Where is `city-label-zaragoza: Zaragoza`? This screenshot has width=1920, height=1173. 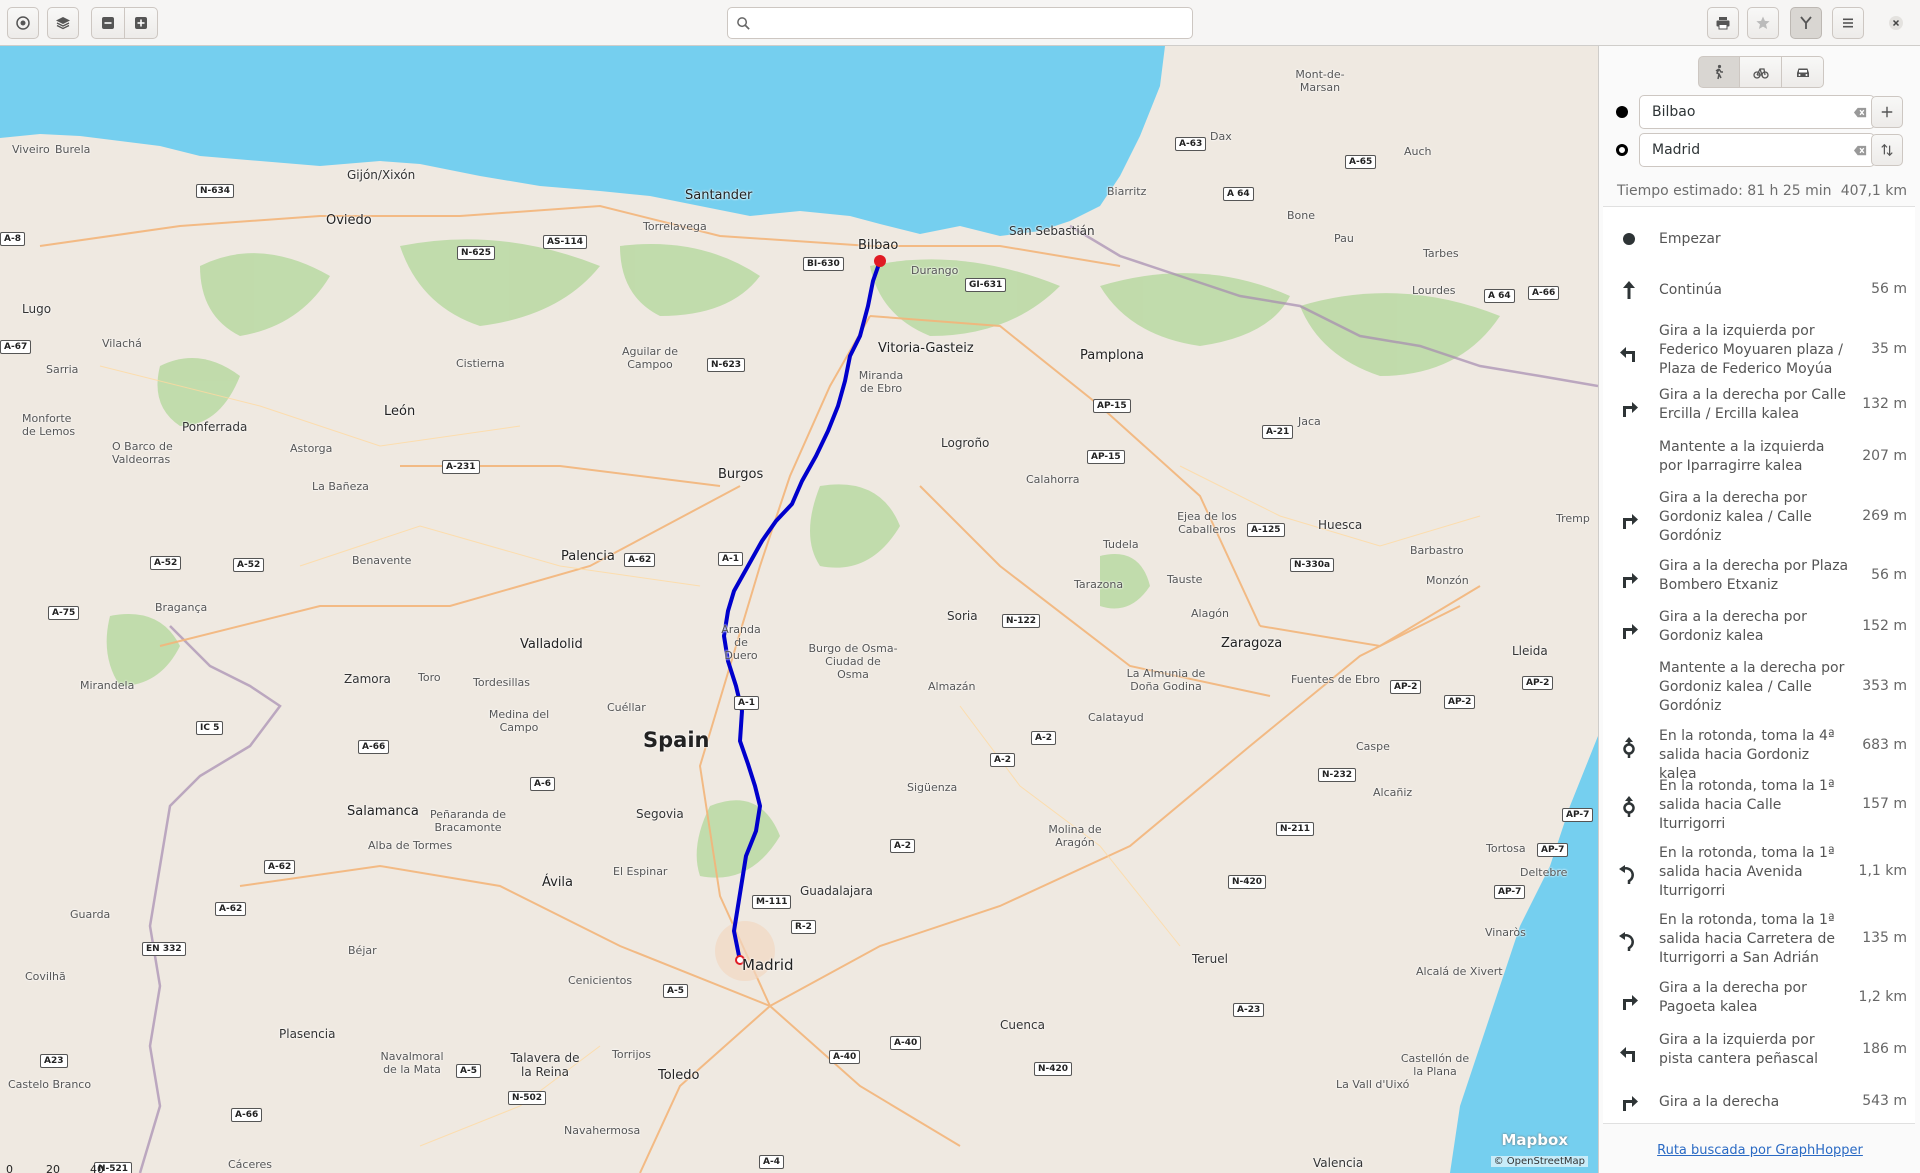
city-label-zaragoza: Zaragoza is located at coordinates (1252, 643).